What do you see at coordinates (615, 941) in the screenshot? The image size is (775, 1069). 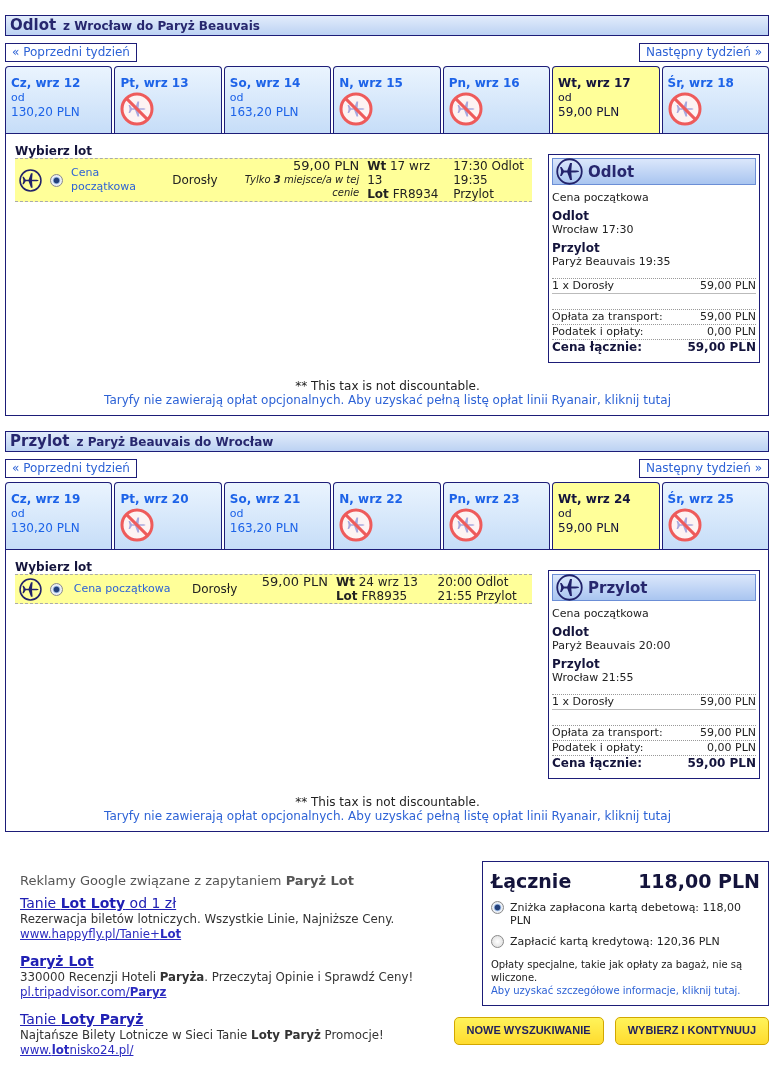 I see `payment-option-label: Zapłacić kartą kredytową: 120,36 PLN` at bounding box center [615, 941].